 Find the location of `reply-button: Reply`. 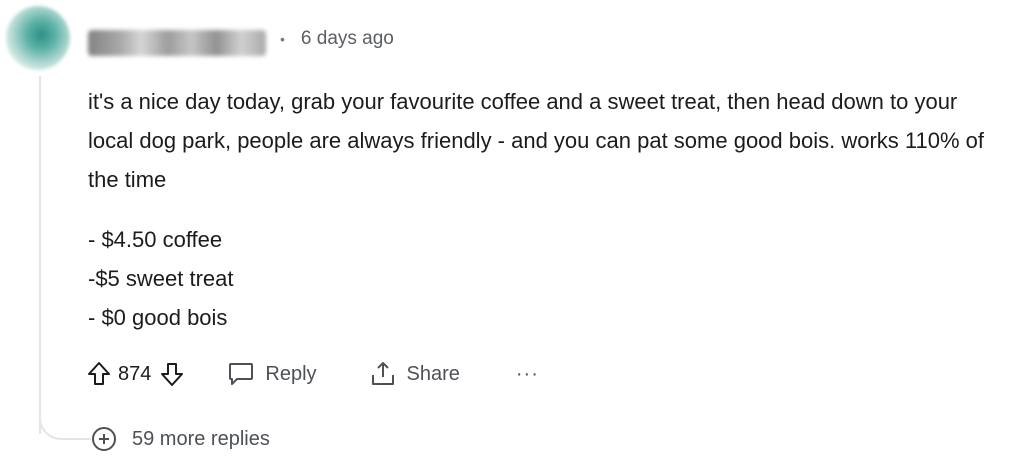

reply-button: Reply is located at coordinates (272, 374).